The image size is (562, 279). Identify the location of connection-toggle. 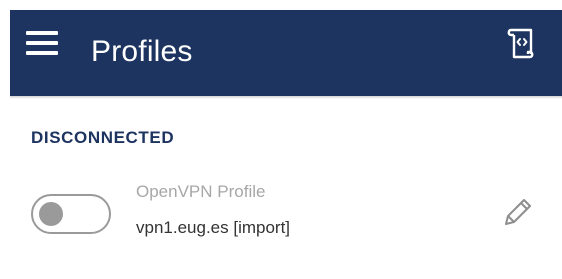
(71, 214).